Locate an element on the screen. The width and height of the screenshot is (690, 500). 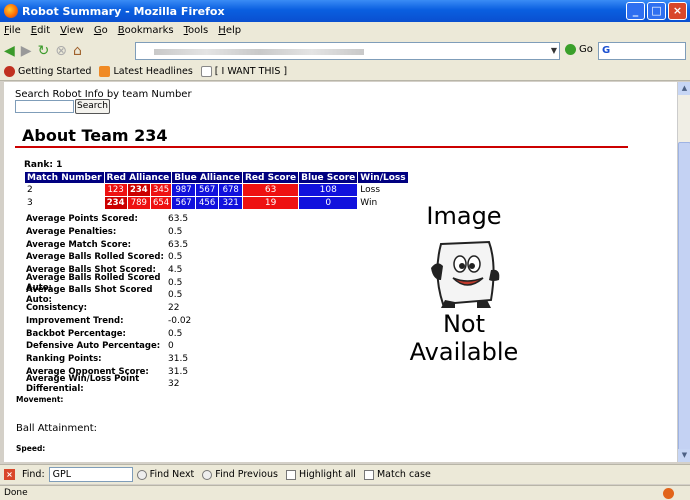
stat-name: Average Win/Loss Point Differential: is located at coordinates (83, 384).